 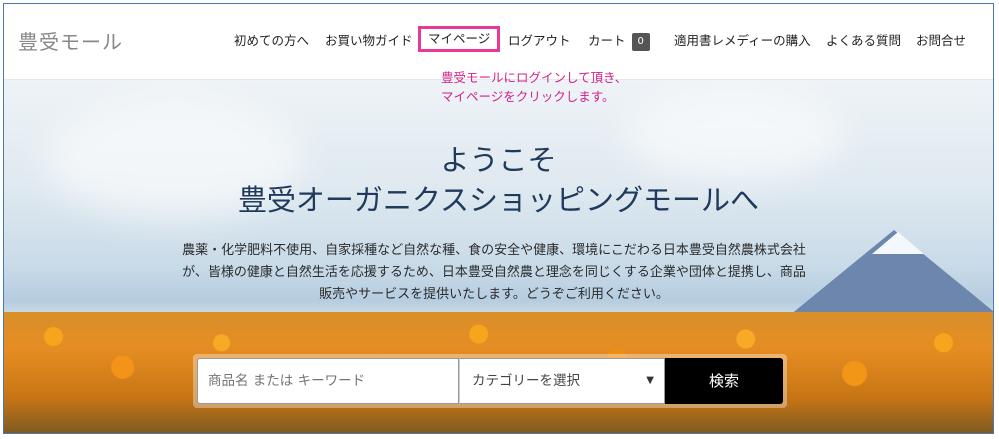 I want to click on nav-remedy-purchase: 適用書レメディーの購入, so click(x=742, y=41).